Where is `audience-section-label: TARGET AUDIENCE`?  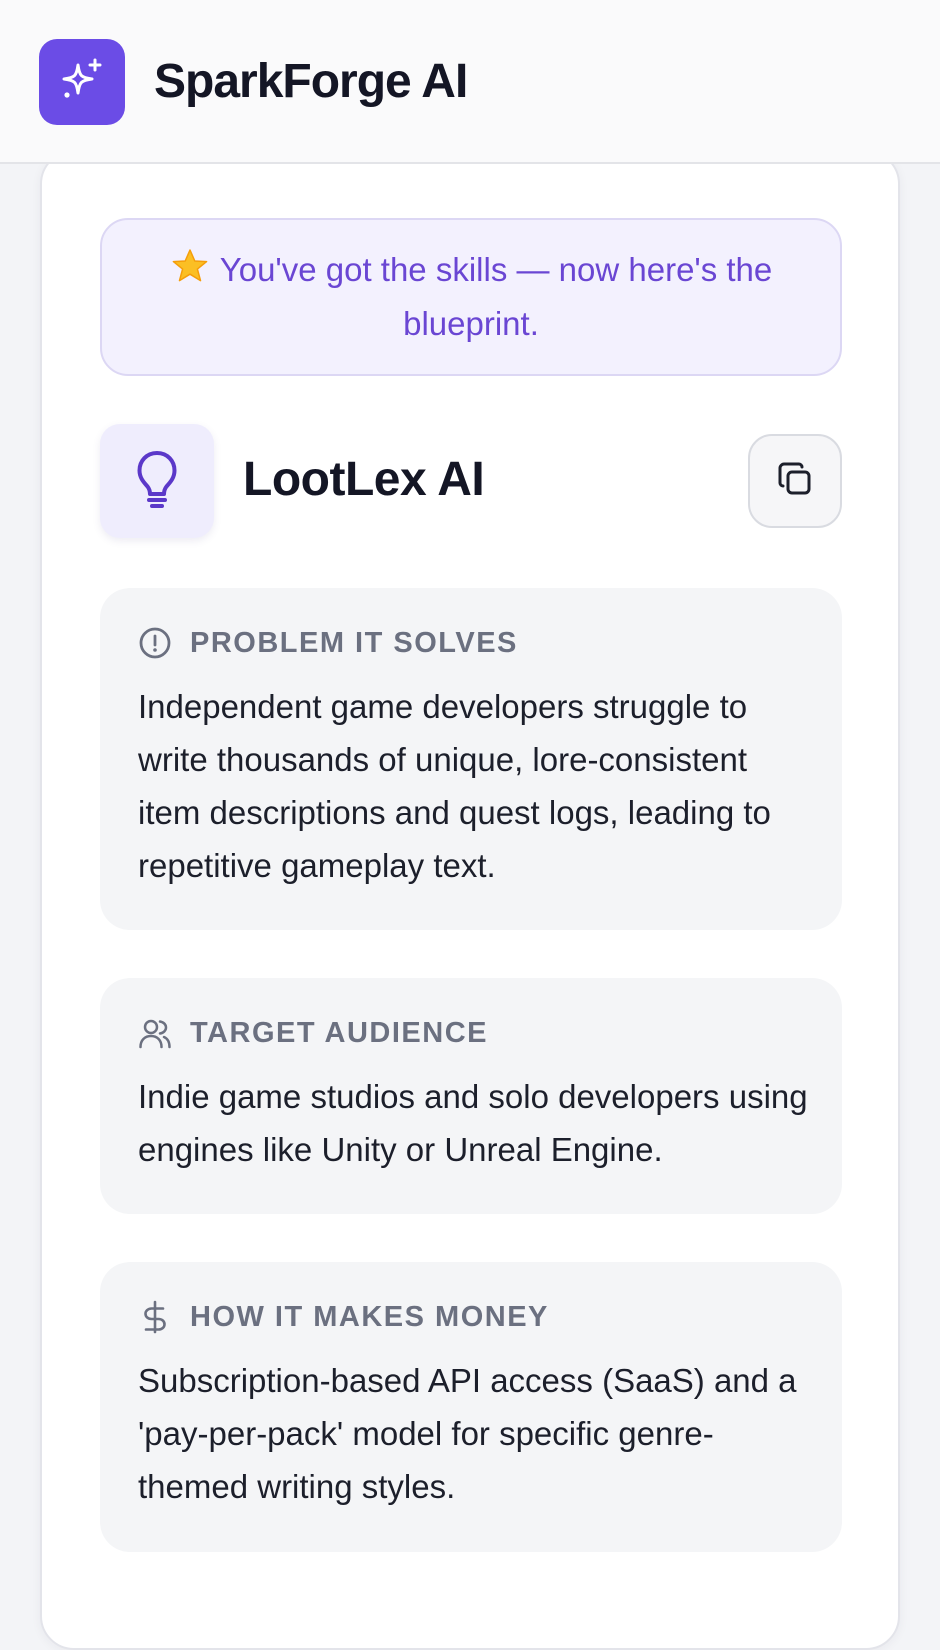
audience-section-label: TARGET AUDIENCE is located at coordinates (339, 1032).